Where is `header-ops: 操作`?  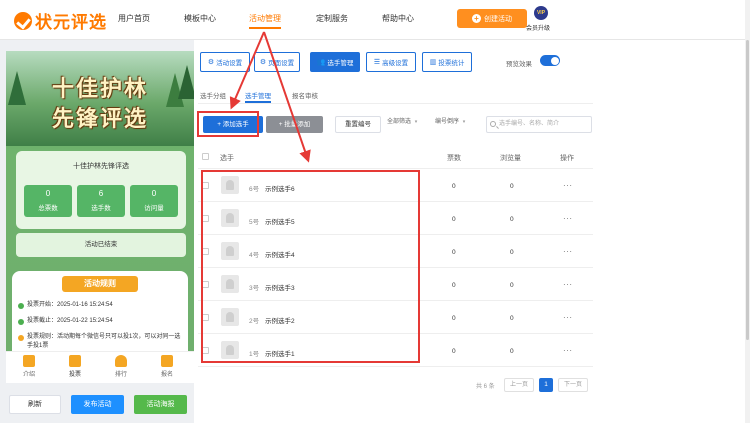
header-ops: 操作 is located at coordinates (567, 158).